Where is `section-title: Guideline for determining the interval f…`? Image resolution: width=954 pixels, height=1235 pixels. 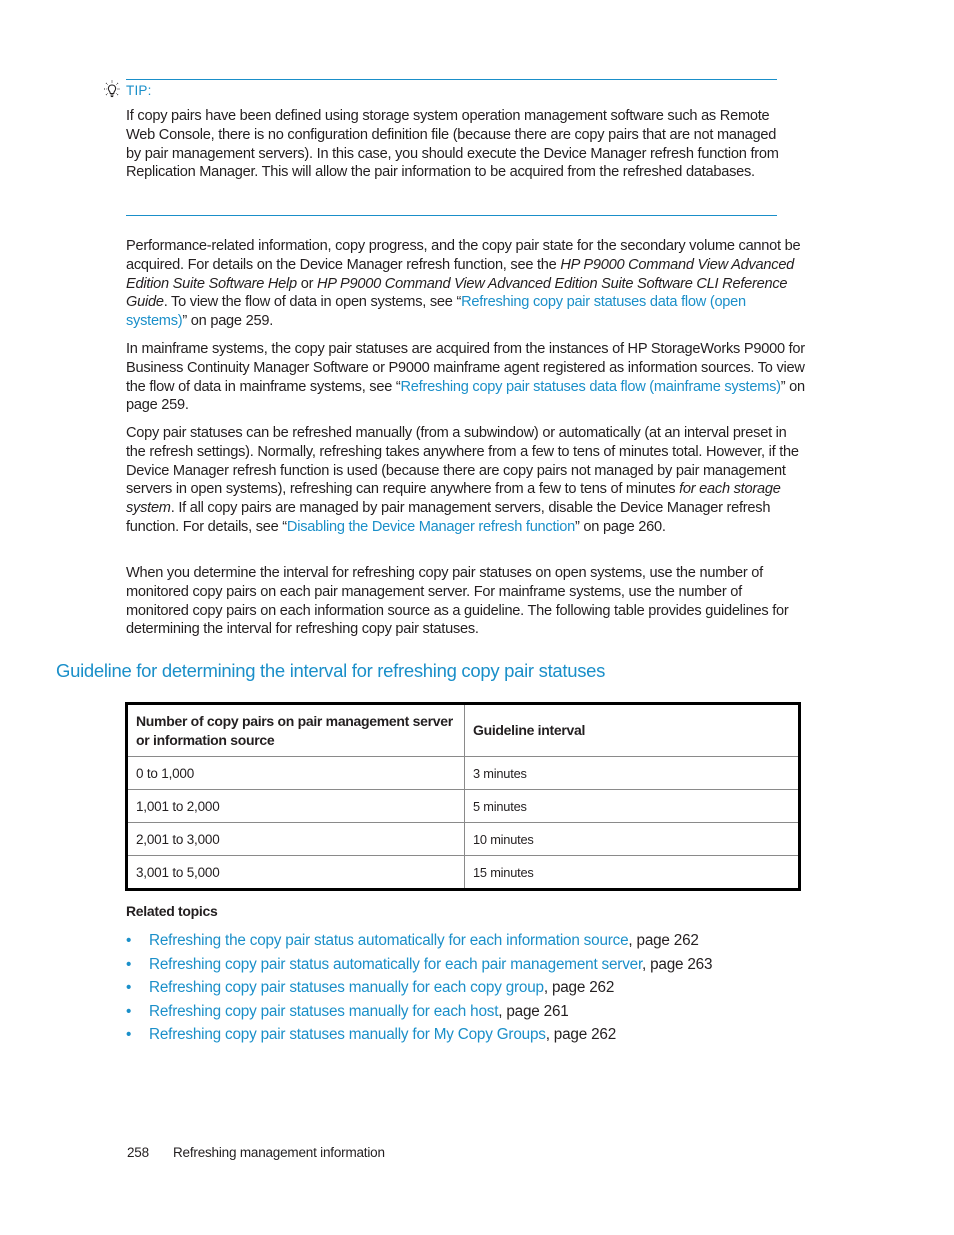
section-title: Guideline for determining the interval f… is located at coordinates (331, 670).